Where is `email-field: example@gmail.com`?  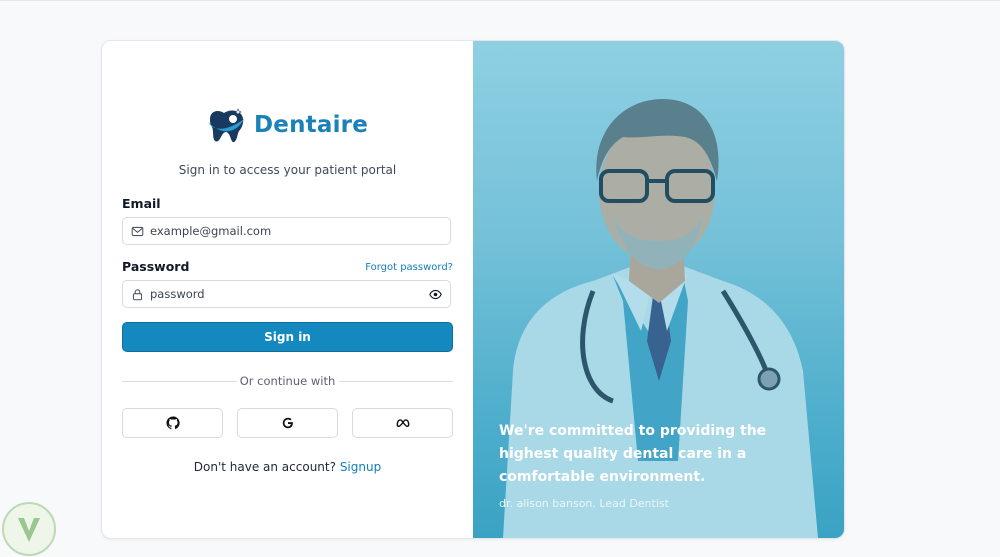 email-field: example@gmail.com is located at coordinates (286, 231).